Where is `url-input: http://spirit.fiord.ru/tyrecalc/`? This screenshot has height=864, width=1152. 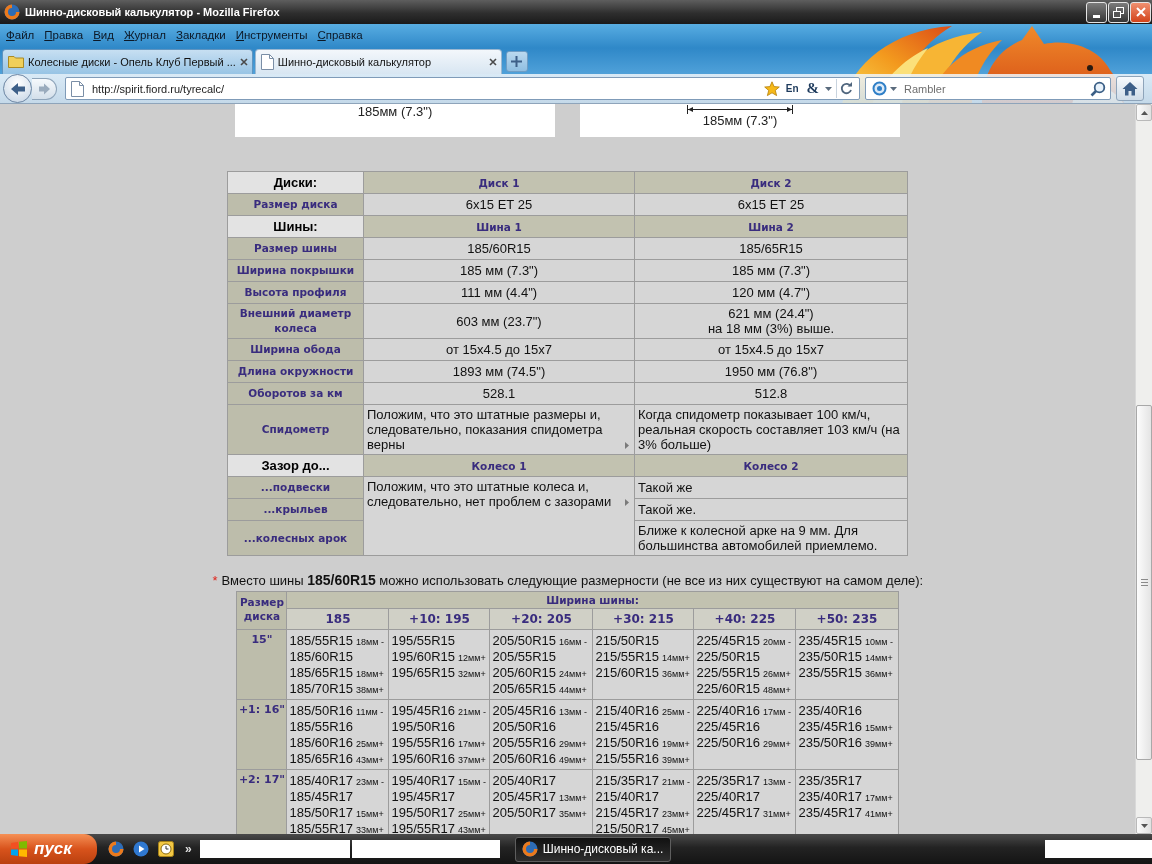
url-input: http://spirit.fiord.ru/tyrecalc/ is located at coordinates (424, 88).